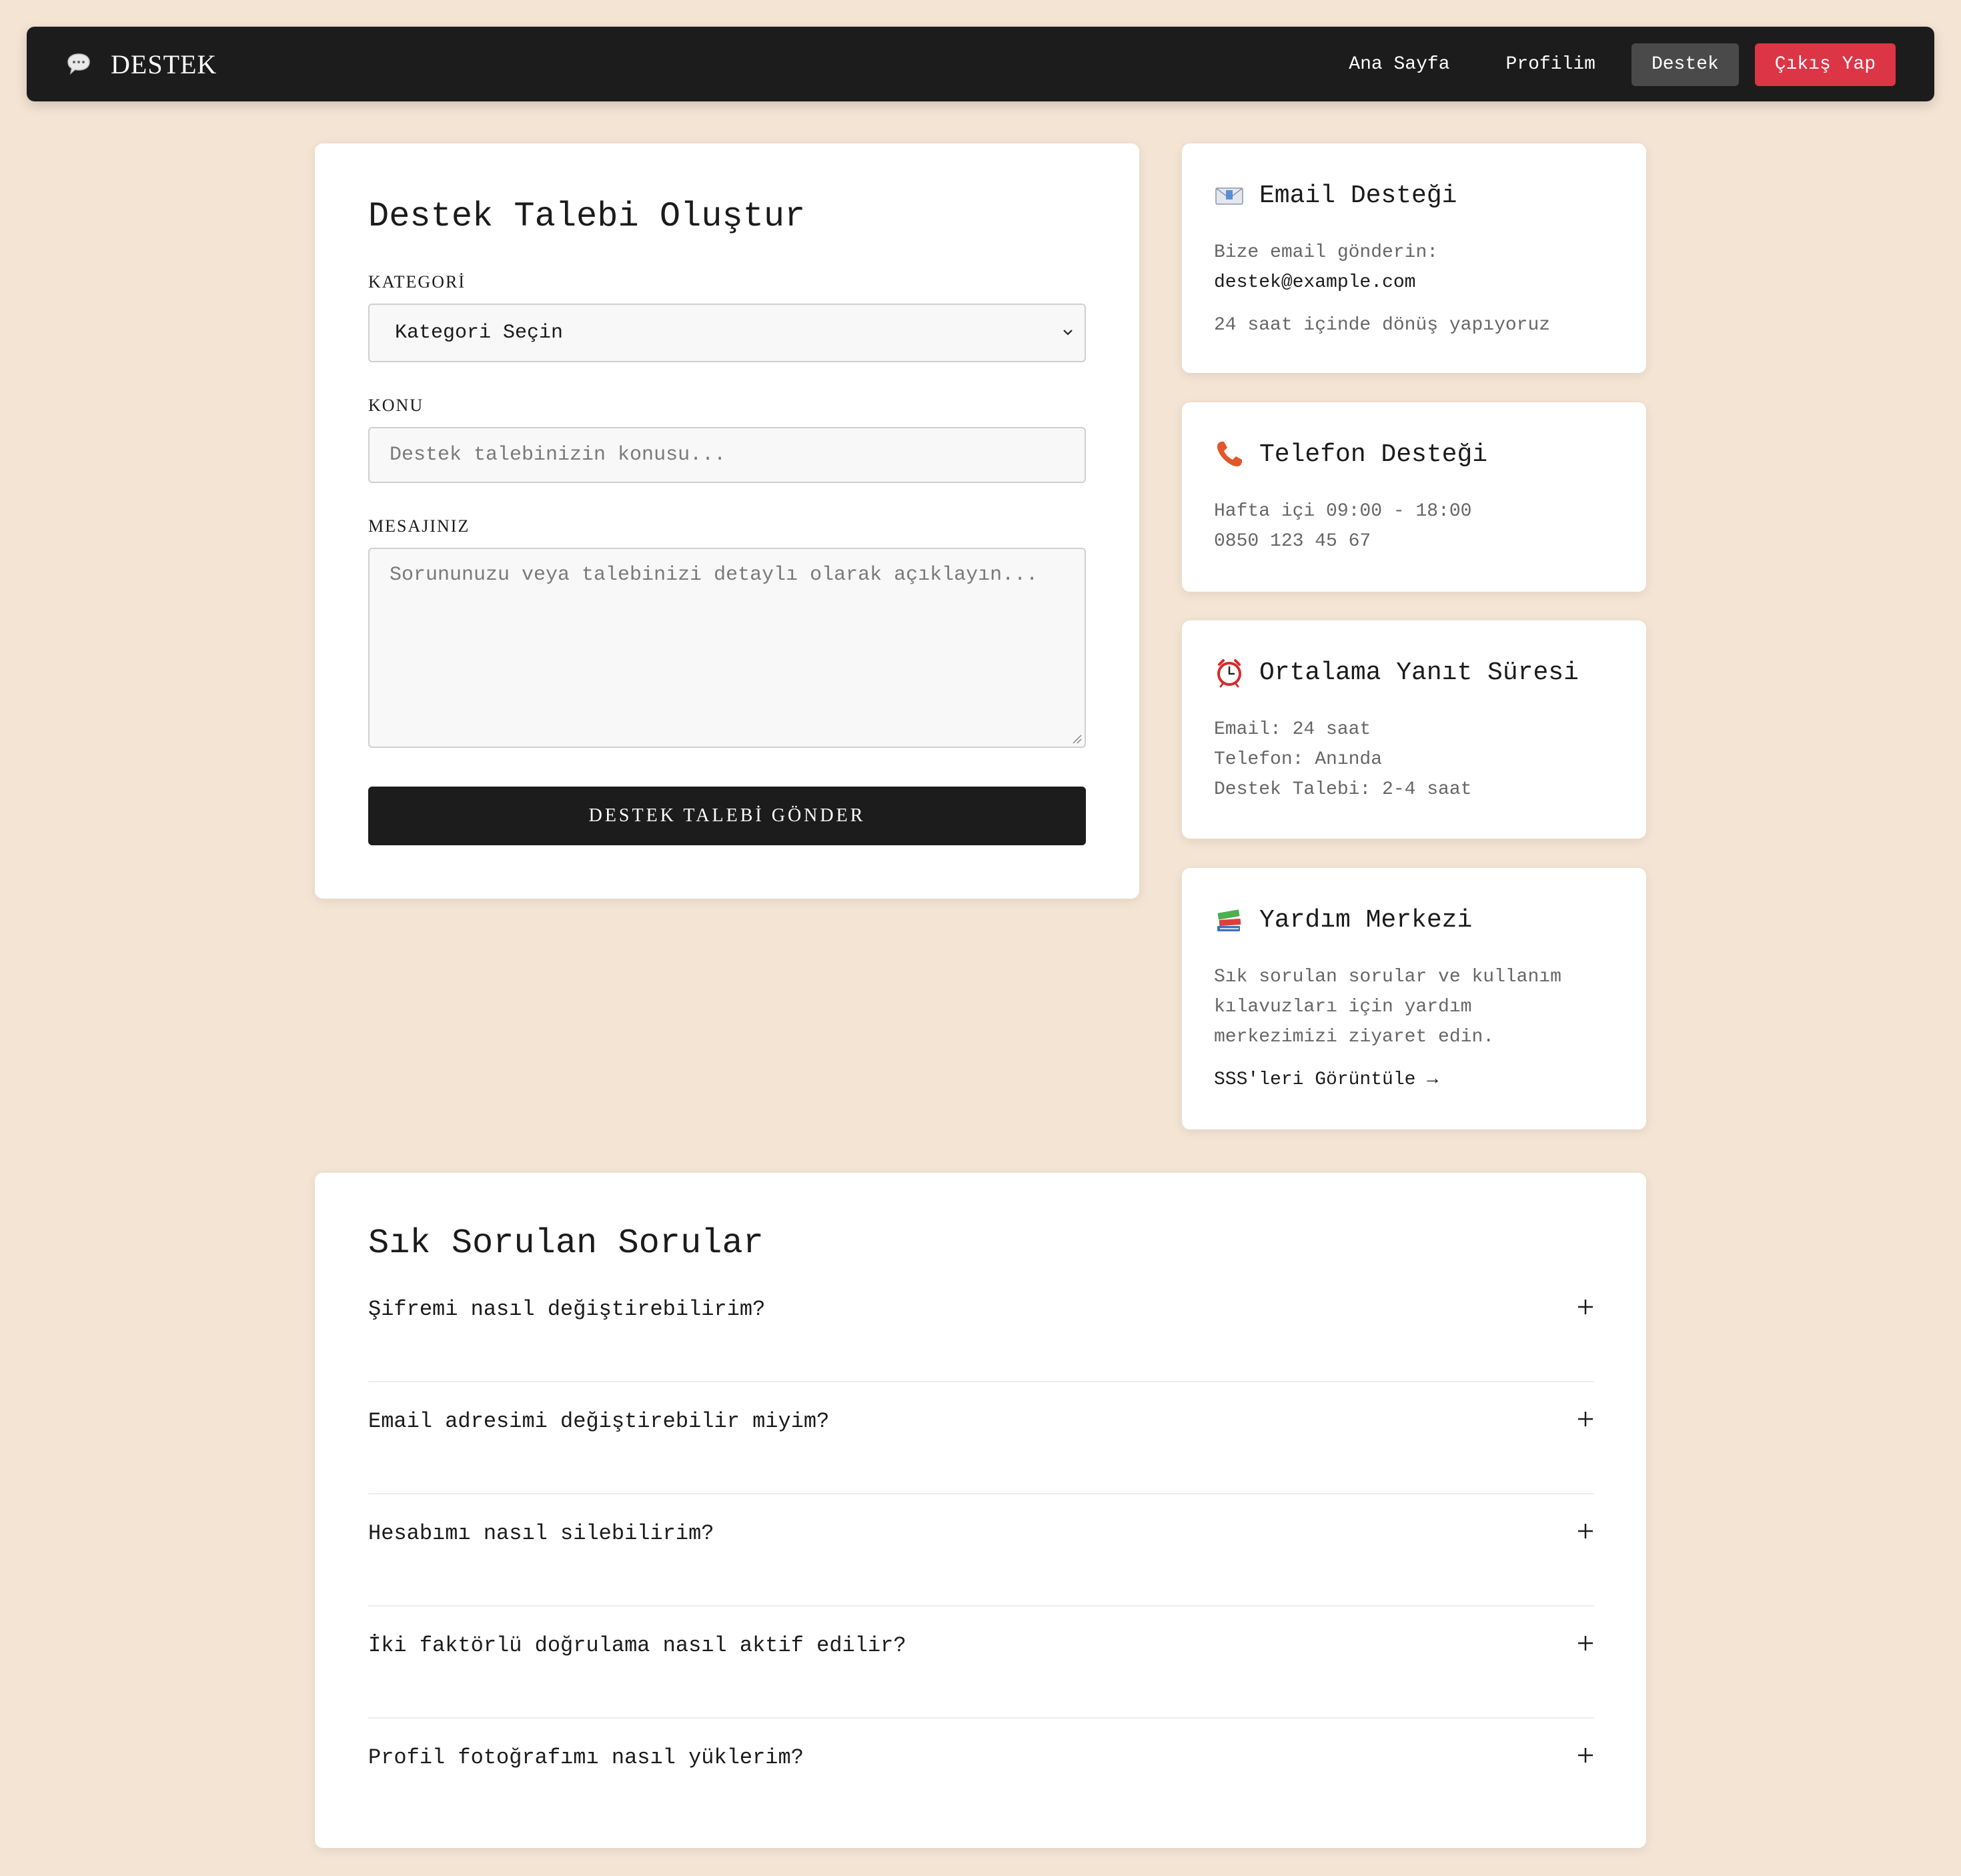  What do you see at coordinates (541, 1533) in the screenshot?
I see `faq-question: Hesabımı nasıl silebilirim?` at bounding box center [541, 1533].